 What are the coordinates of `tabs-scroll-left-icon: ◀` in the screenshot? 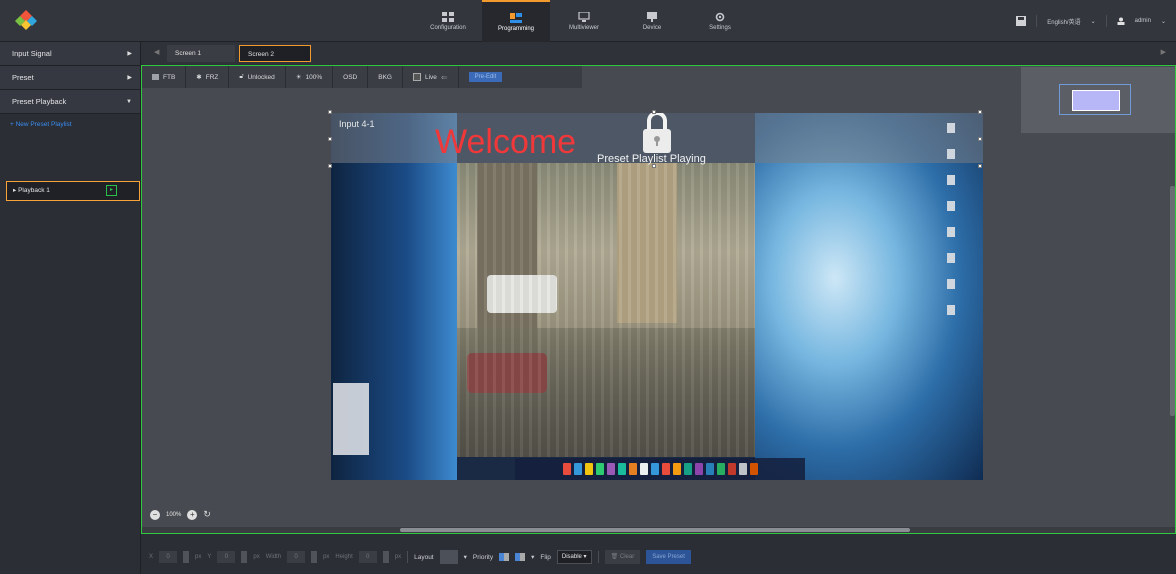 It's located at (156, 52).